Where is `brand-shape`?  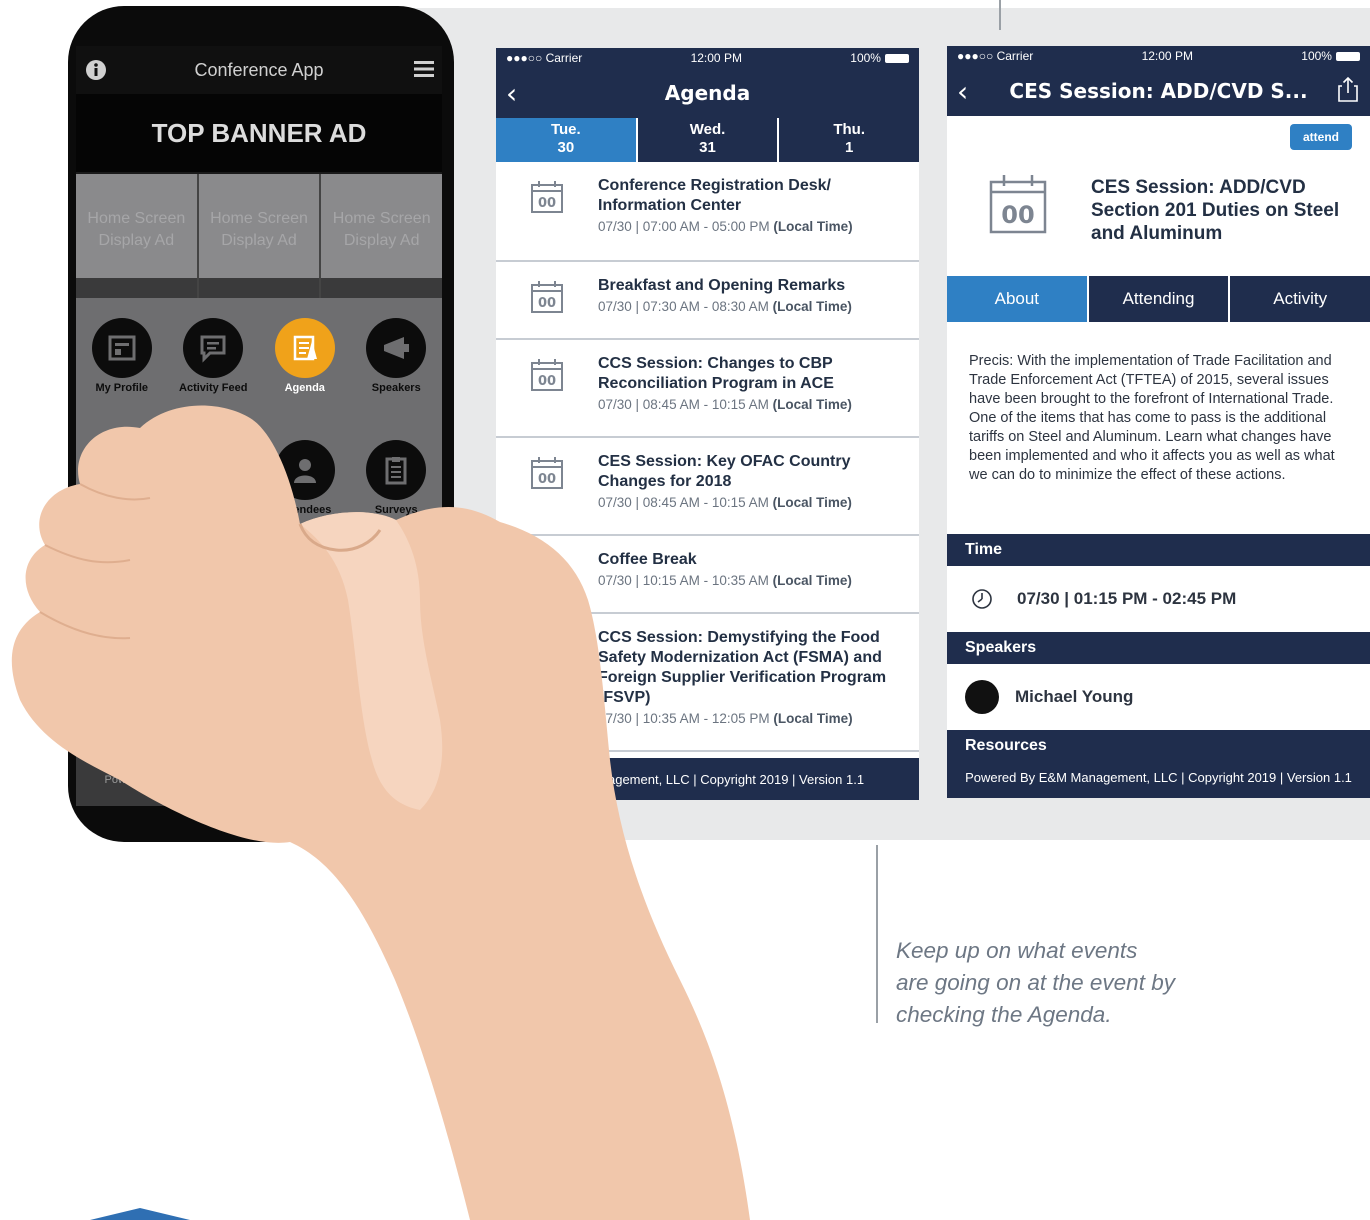
brand-shape is located at coordinates (140, 1214).